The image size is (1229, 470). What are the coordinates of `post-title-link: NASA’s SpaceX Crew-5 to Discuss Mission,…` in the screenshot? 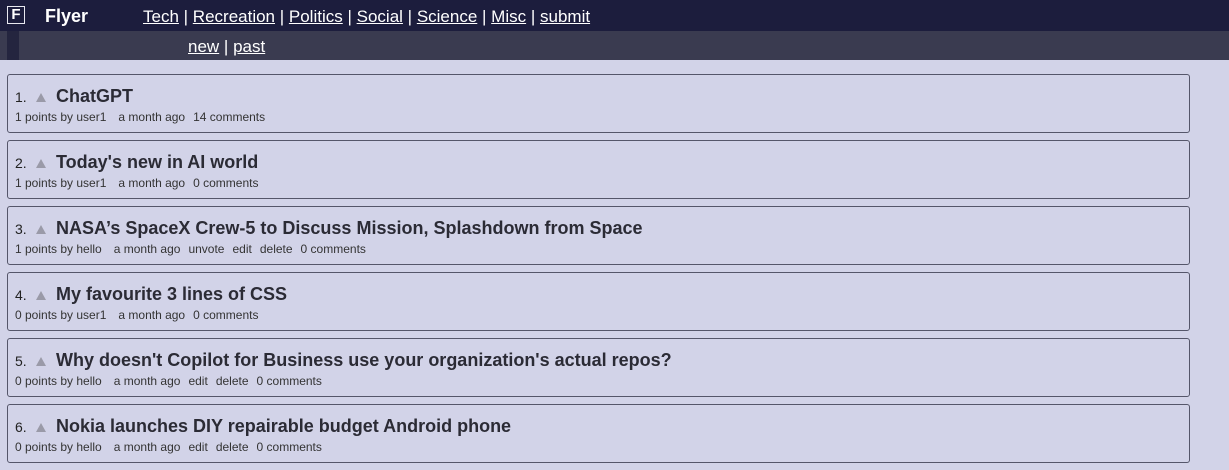 It's located at (349, 228).